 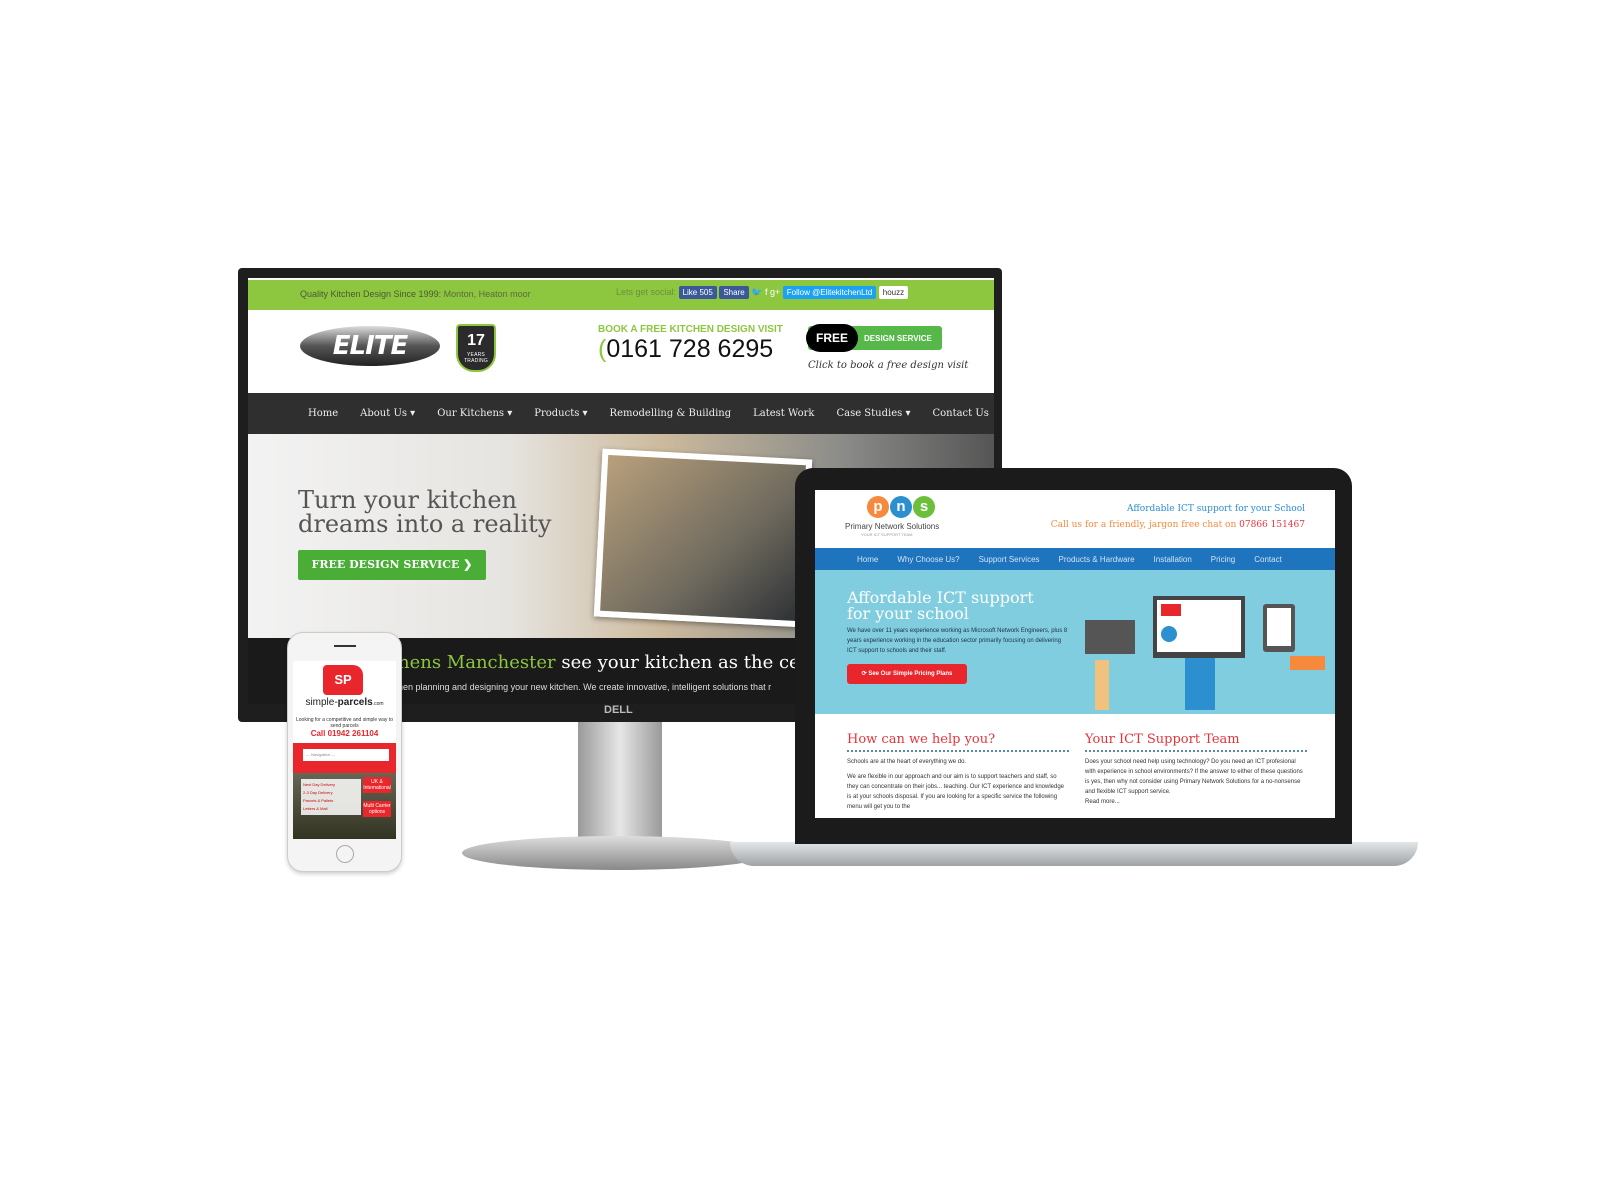 I want to click on nav-contact: Contact, so click(x=1268, y=559).